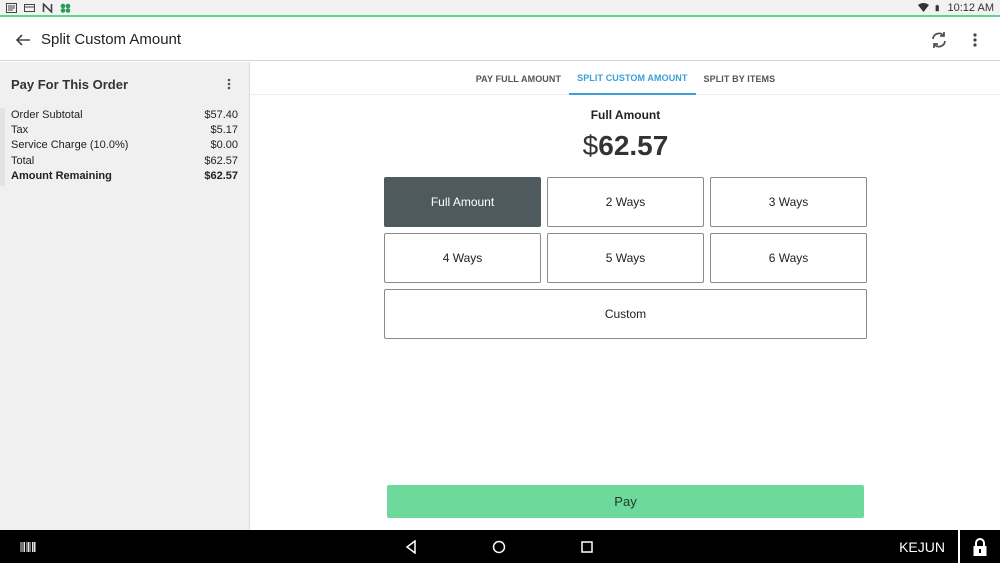 This screenshot has width=1000, height=563. What do you see at coordinates (20, 130) in the screenshot?
I see `summary-label: Tax` at bounding box center [20, 130].